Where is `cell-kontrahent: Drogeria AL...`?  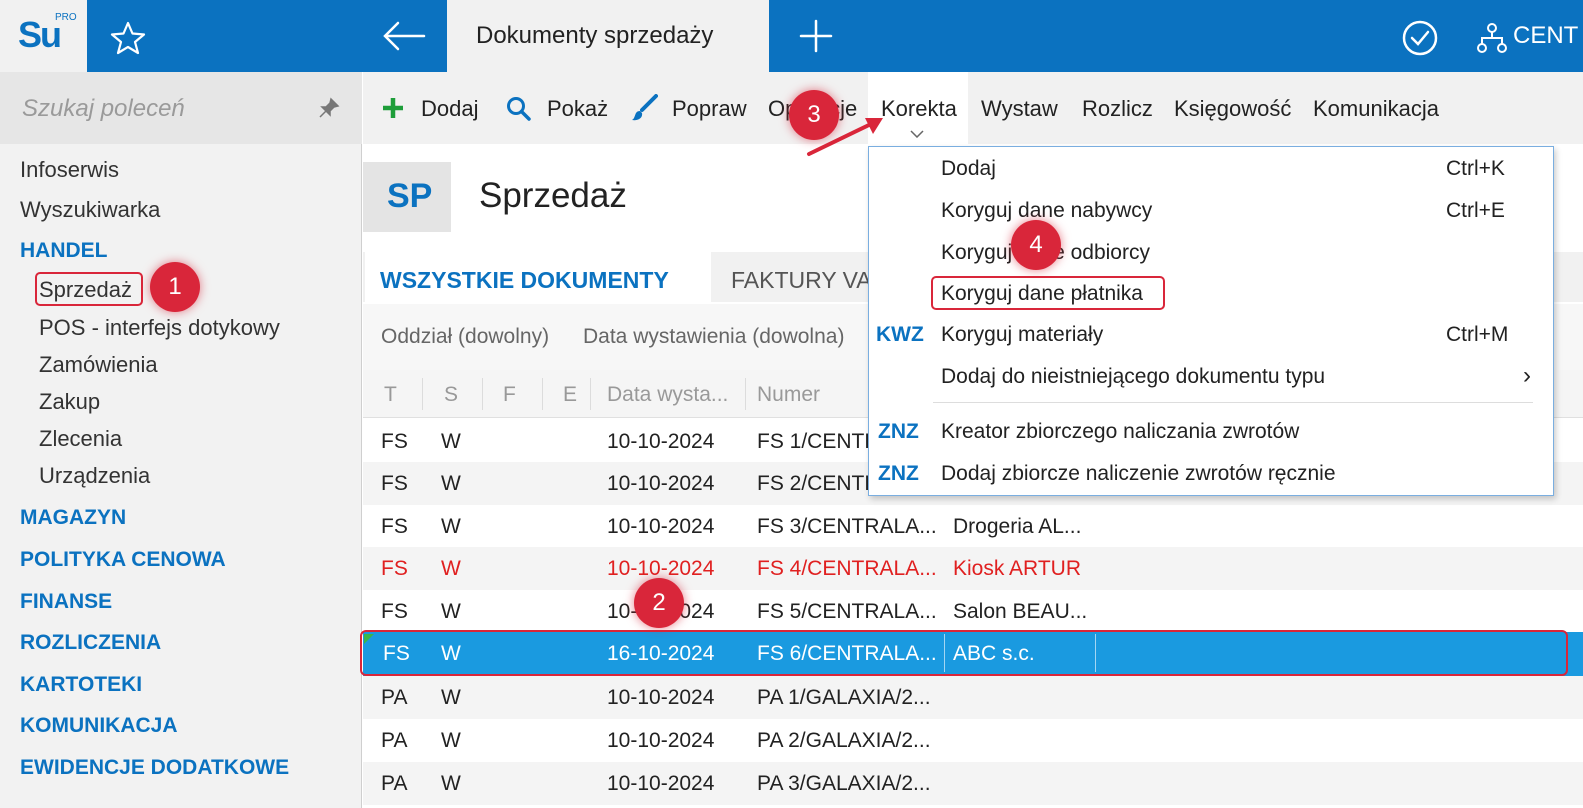
cell-kontrahent: Drogeria AL... is located at coordinates (1017, 526).